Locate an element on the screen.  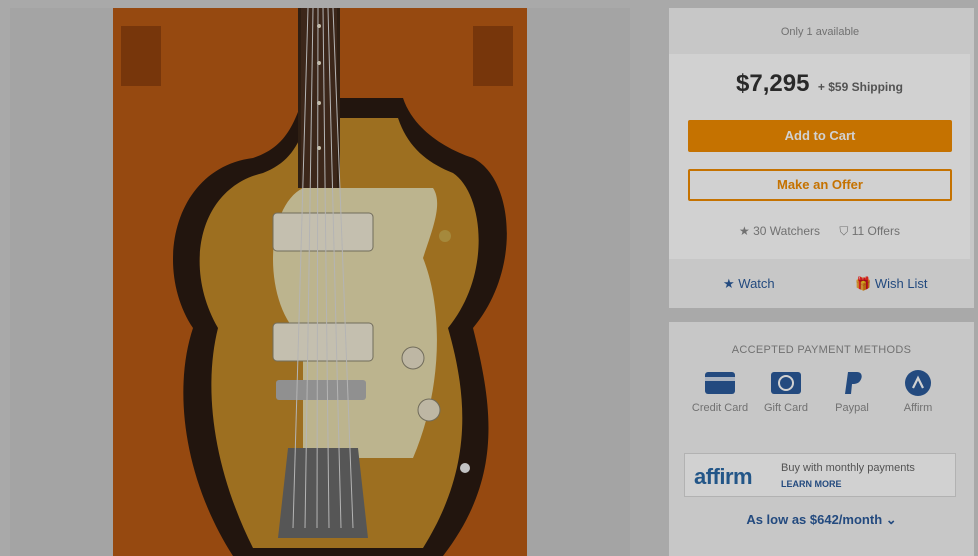
offers-stat: ⛉ 11 Offers is located at coordinates (869, 231).